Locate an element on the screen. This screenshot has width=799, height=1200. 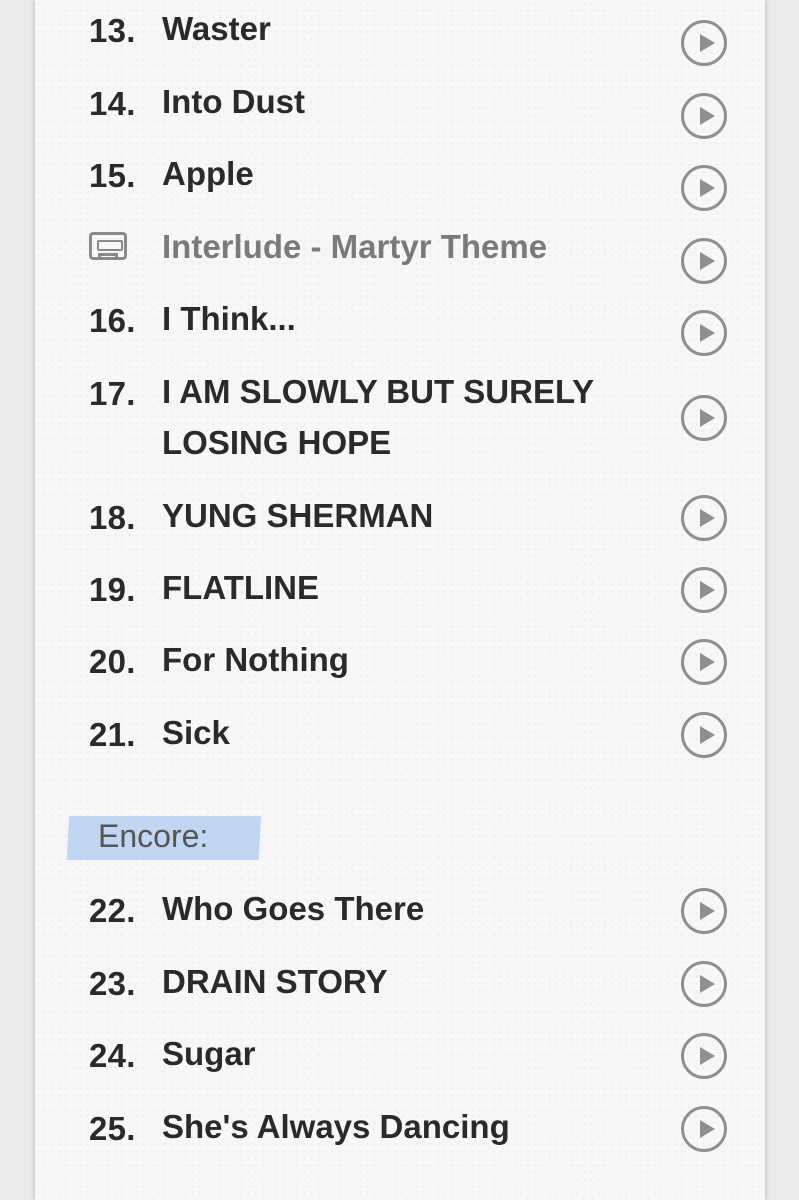
track-number: 16. is located at coordinates (112, 320).